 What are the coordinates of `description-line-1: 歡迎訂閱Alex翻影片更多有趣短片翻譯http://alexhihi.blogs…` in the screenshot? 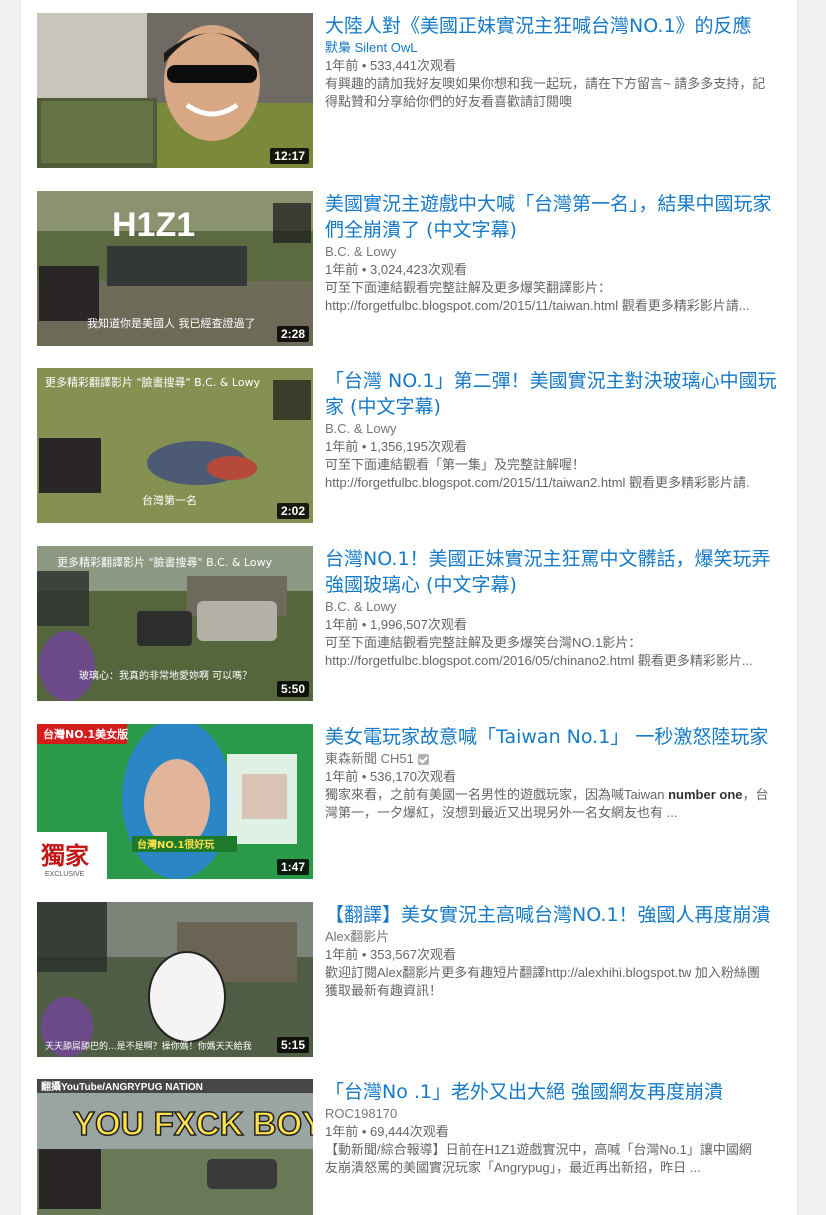 It's located at (542, 972).